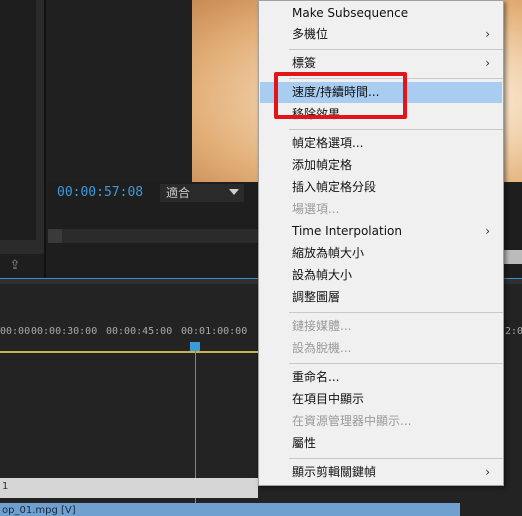 Image resolution: width=522 pixels, height=516 pixels. I want to click on project-panel-scrollbar, so click(40, 120).